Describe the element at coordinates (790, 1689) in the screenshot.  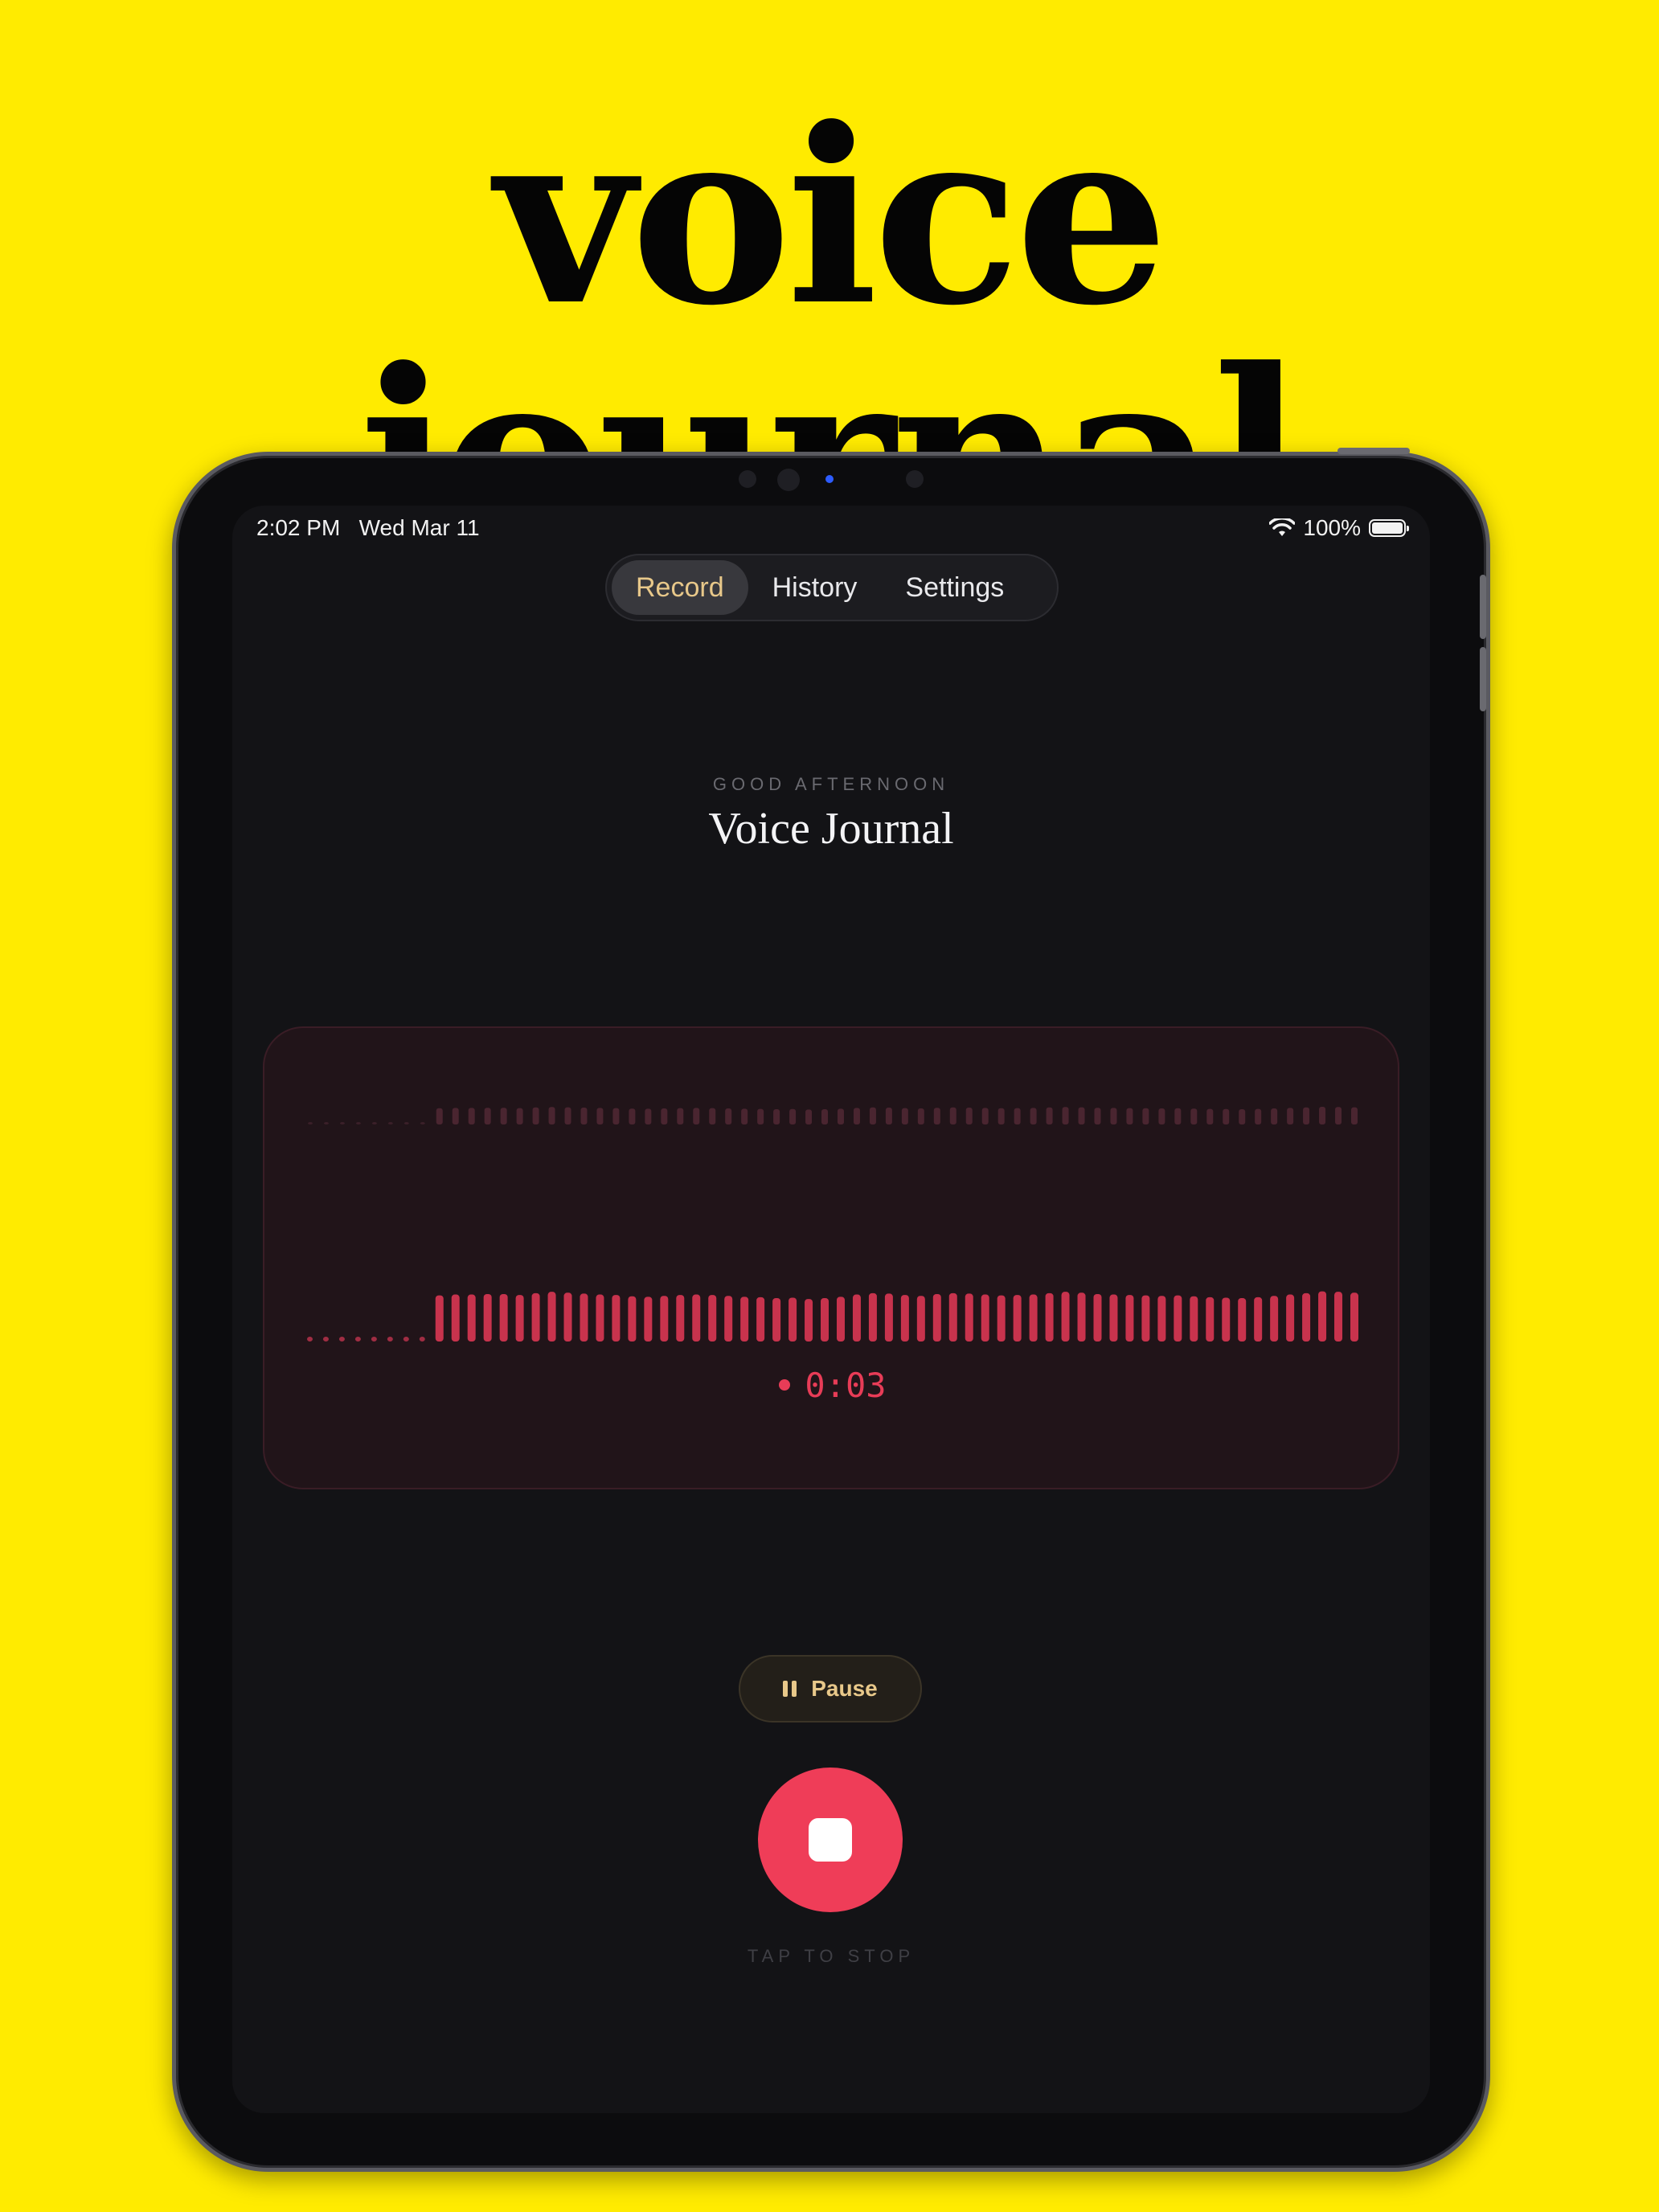
I see `pause-icon` at that location.